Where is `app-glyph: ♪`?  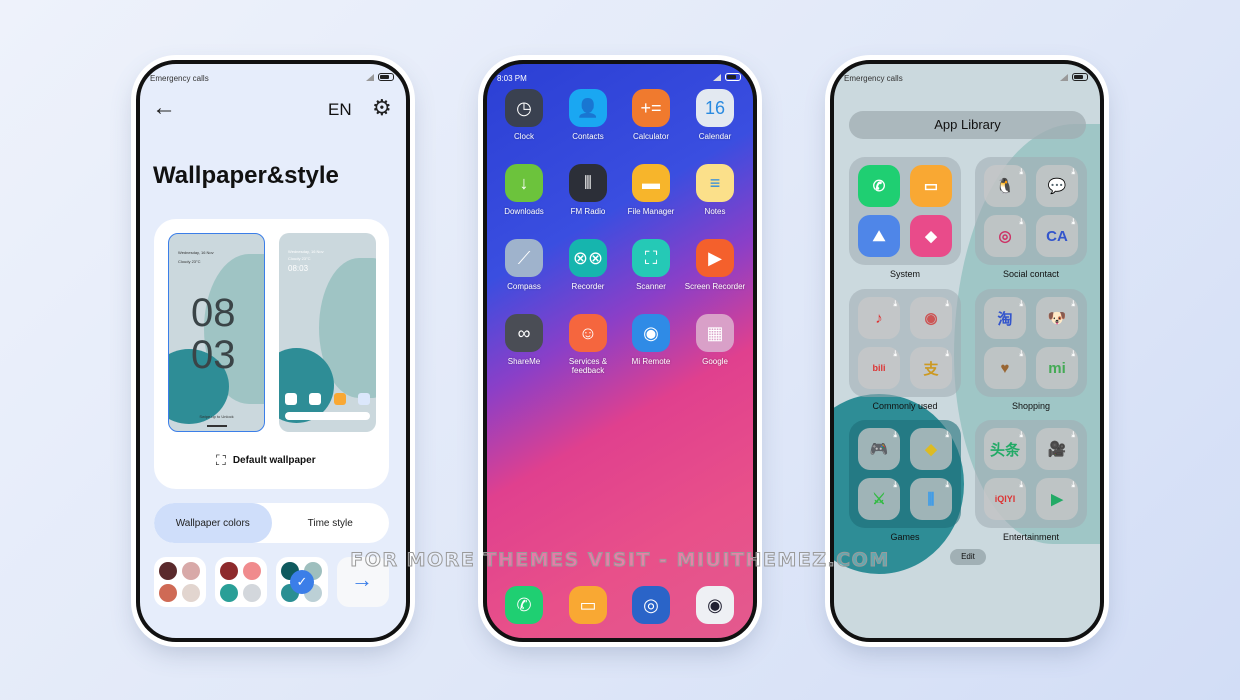 app-glyph: ♪ is located at coordinates (879, 318).